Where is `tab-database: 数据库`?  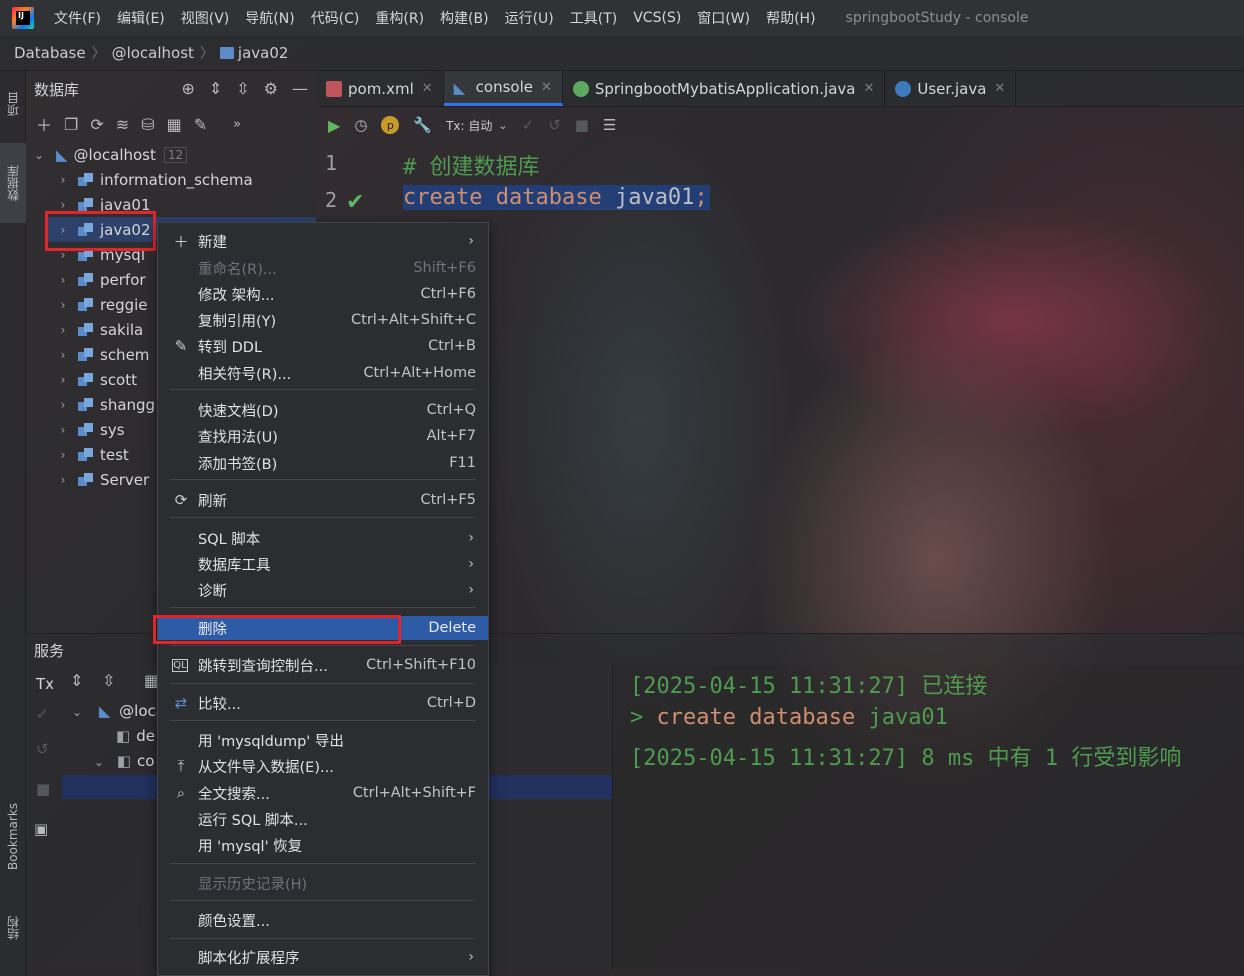
tab-database: 数据库 is located at coordinates (13, 183).